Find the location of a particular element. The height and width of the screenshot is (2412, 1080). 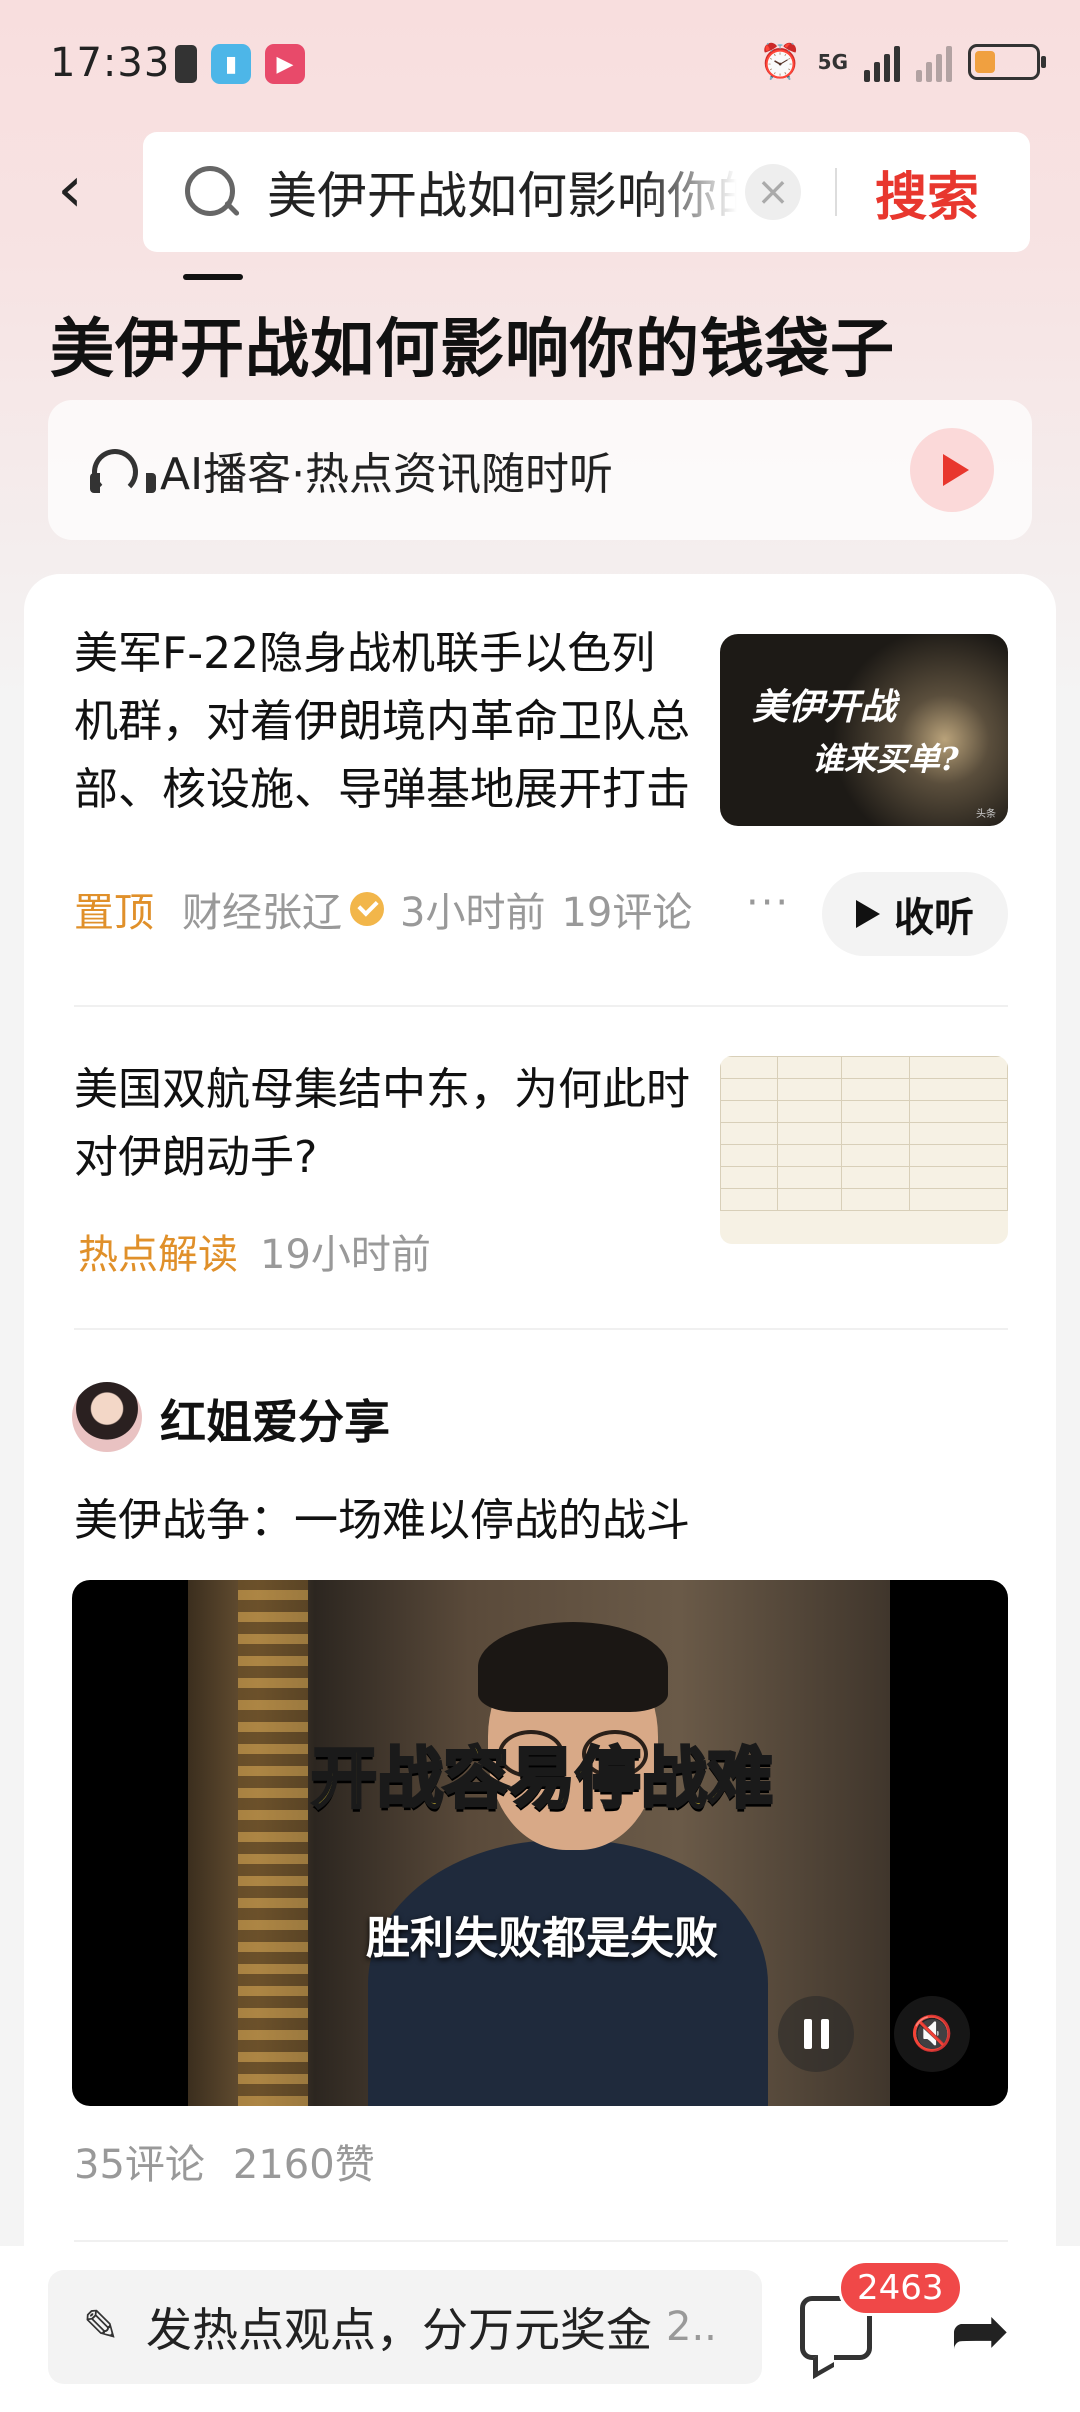

hot-topic-tag: 热点解读 is located at coordinates (158, 1255).